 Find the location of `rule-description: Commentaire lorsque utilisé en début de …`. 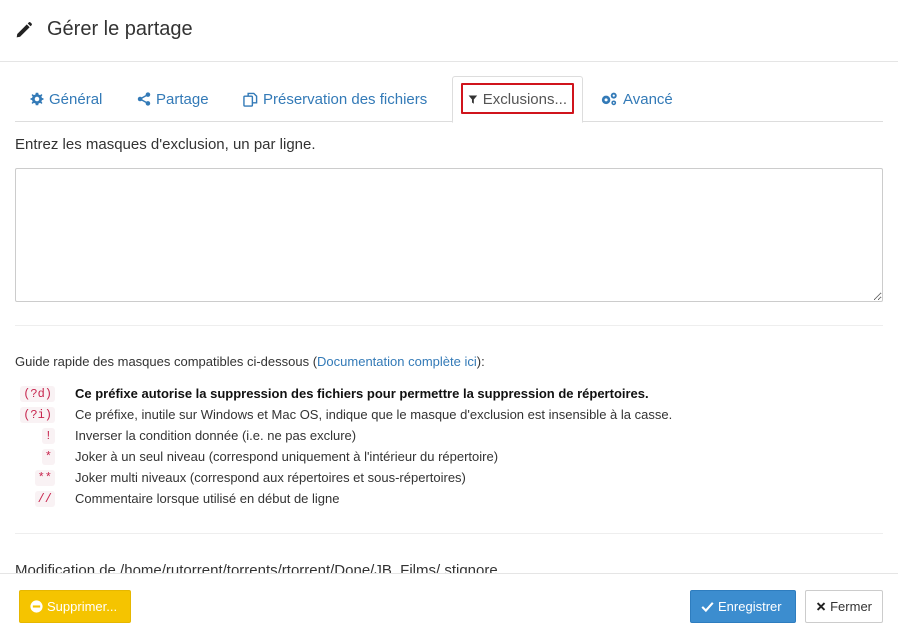

rule-description: Commentaire lorsque utilisé en début de … is located at coordinates (207, 498).